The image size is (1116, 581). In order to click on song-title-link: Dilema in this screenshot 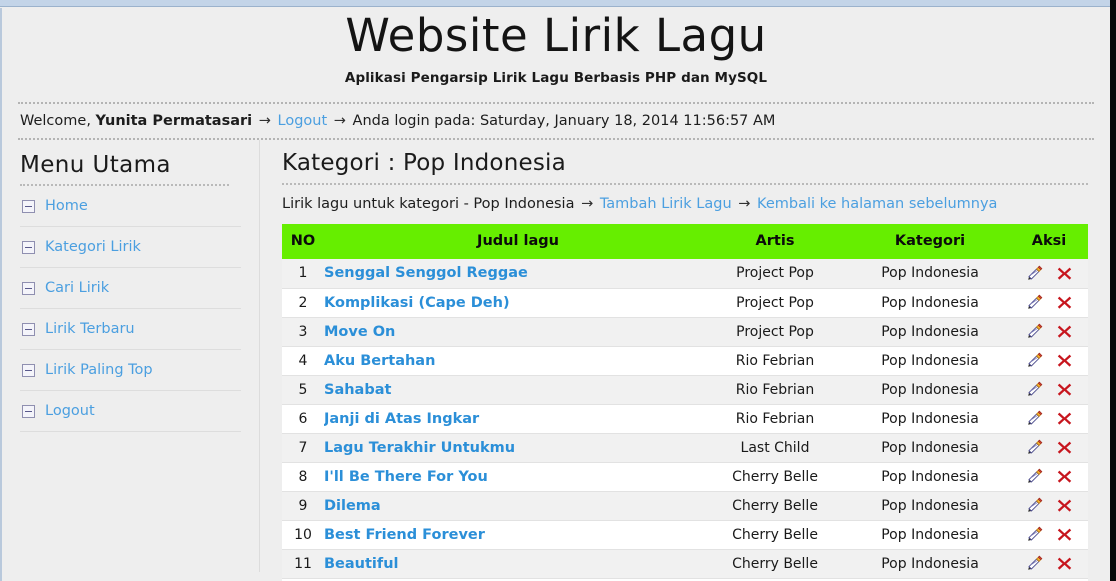, I will do `click(352, 506)`.